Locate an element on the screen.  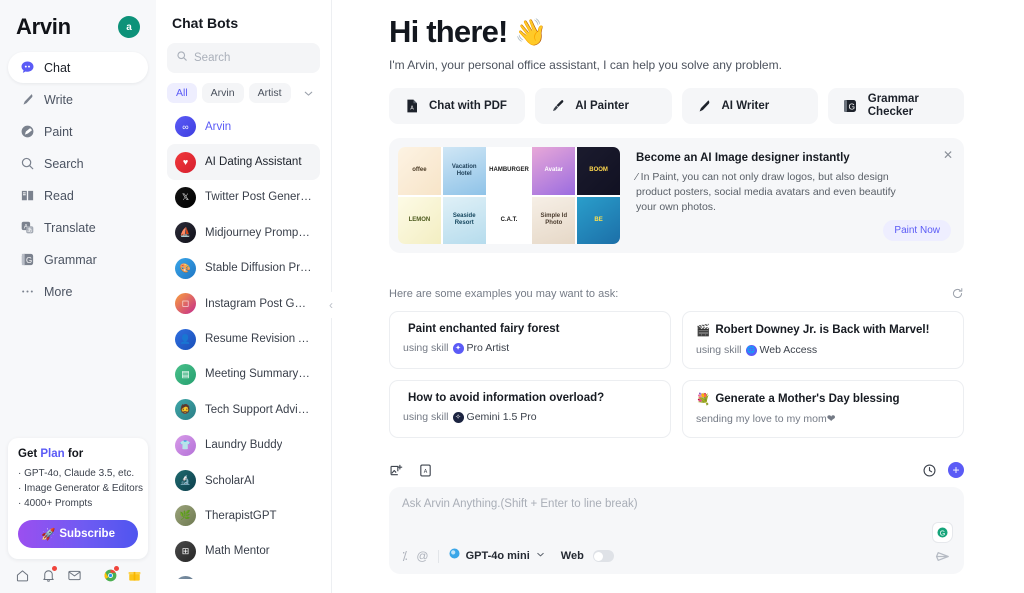
bot-search is located at coordinates (243, 58).